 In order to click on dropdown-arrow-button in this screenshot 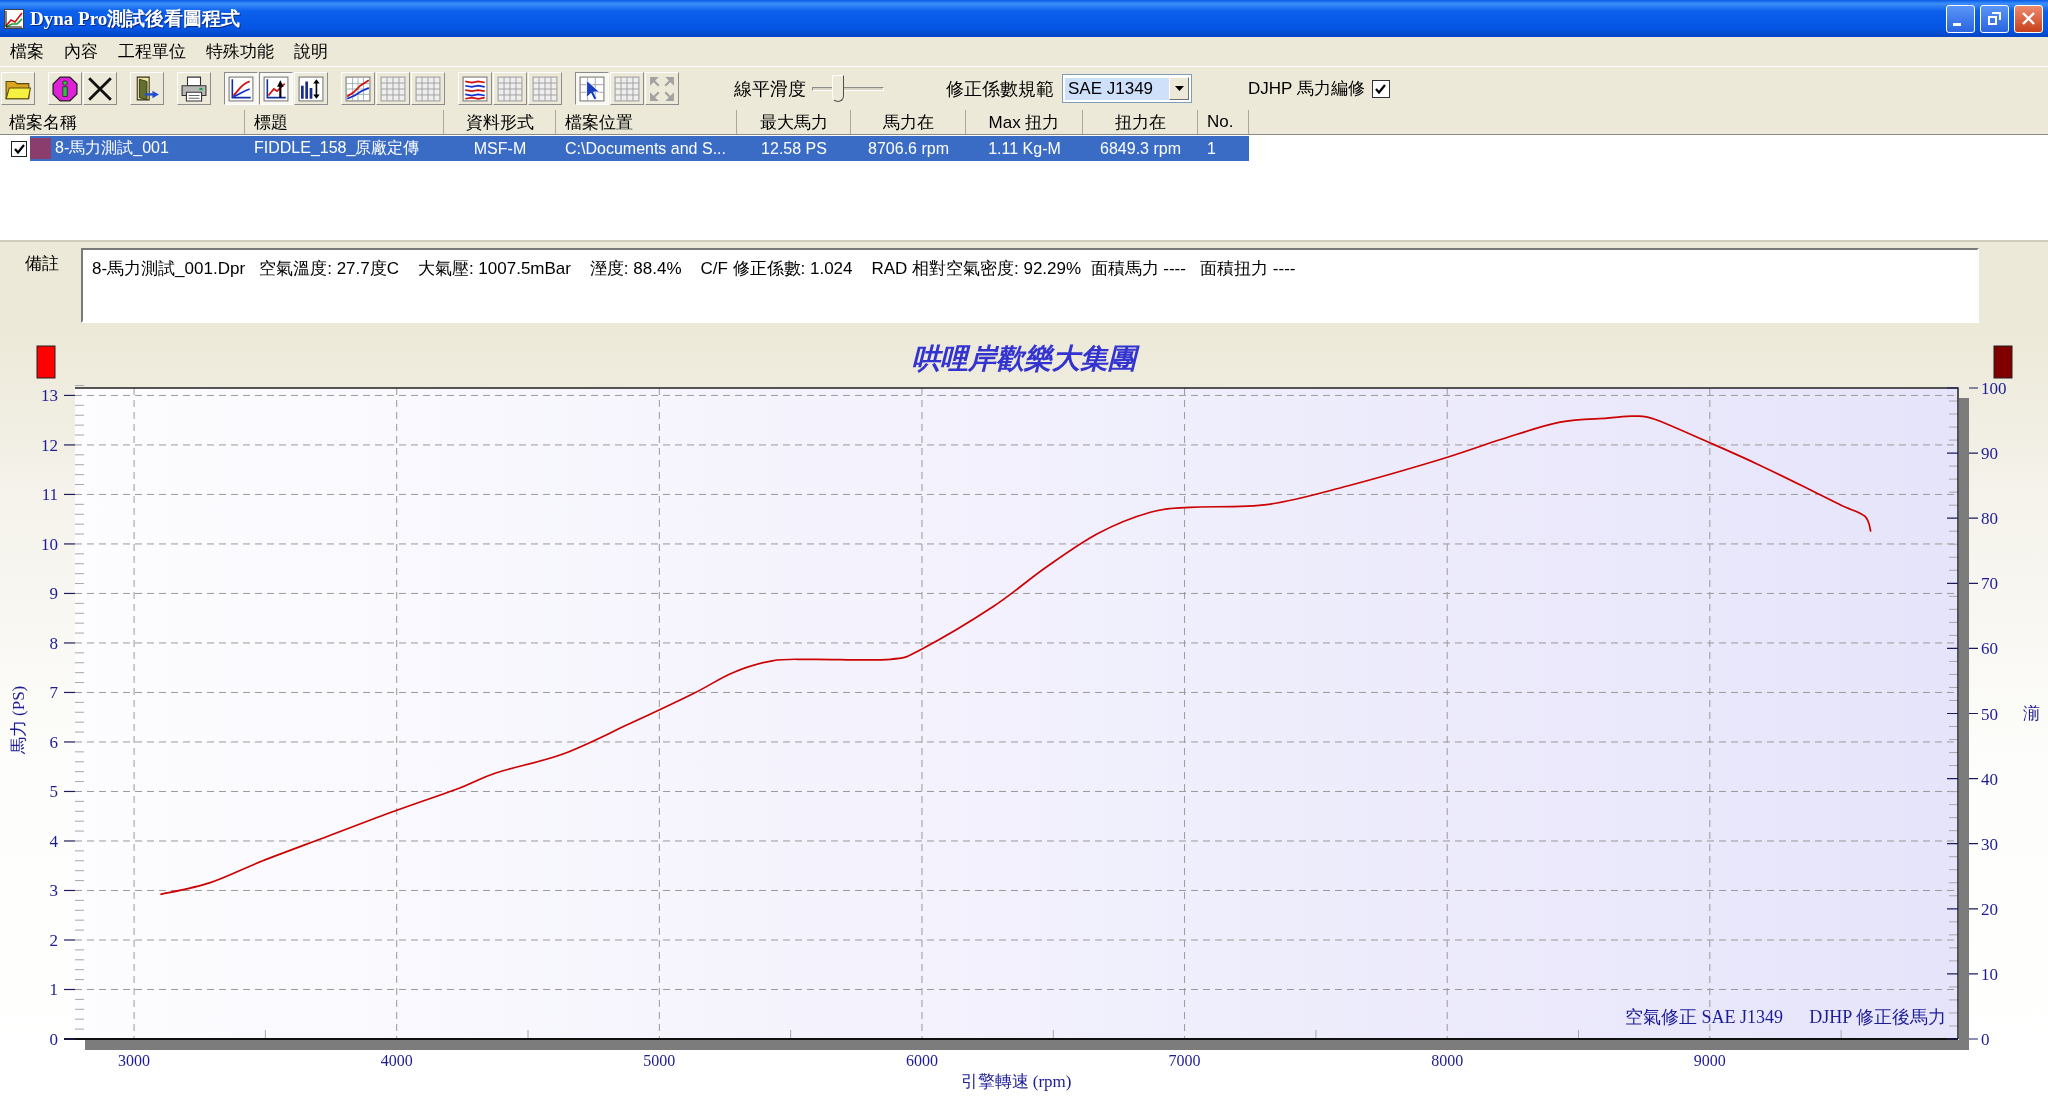, I will do `click(1179, 88)`.